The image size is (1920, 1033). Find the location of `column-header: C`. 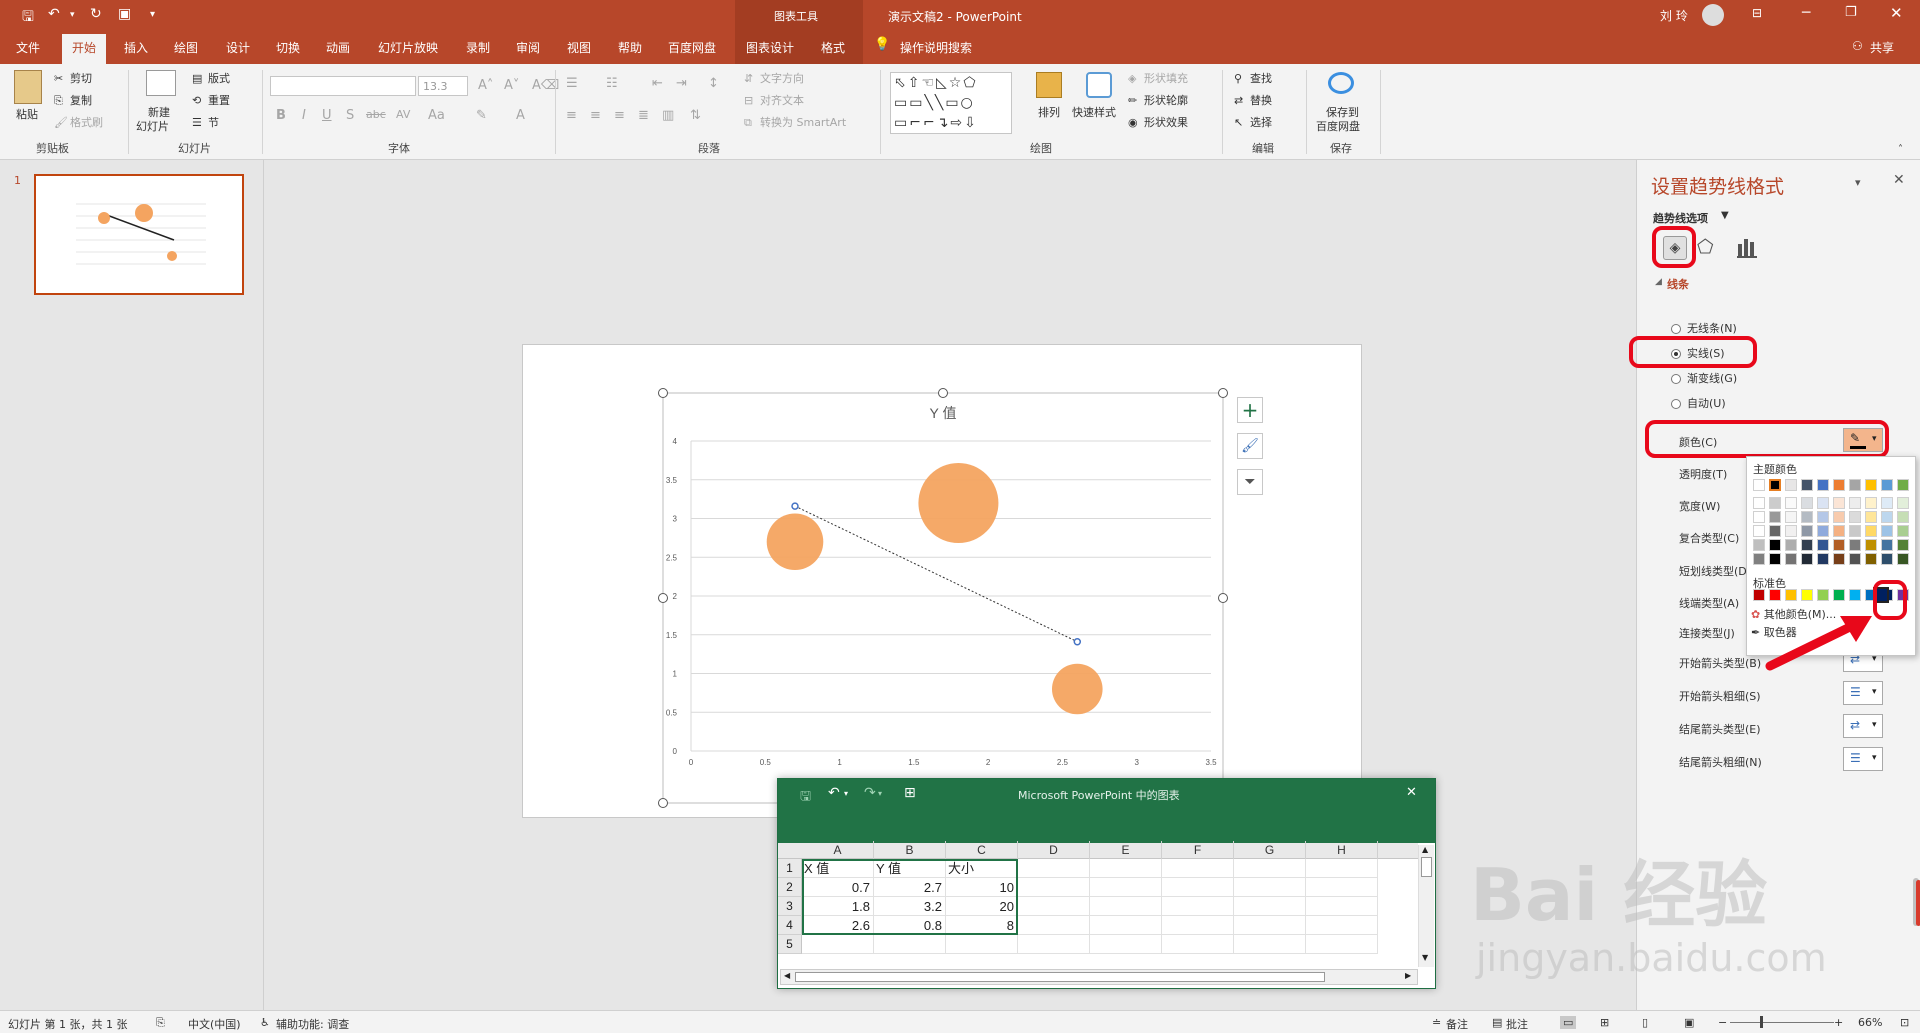

column-header: C is located at coordinates (982, 850).